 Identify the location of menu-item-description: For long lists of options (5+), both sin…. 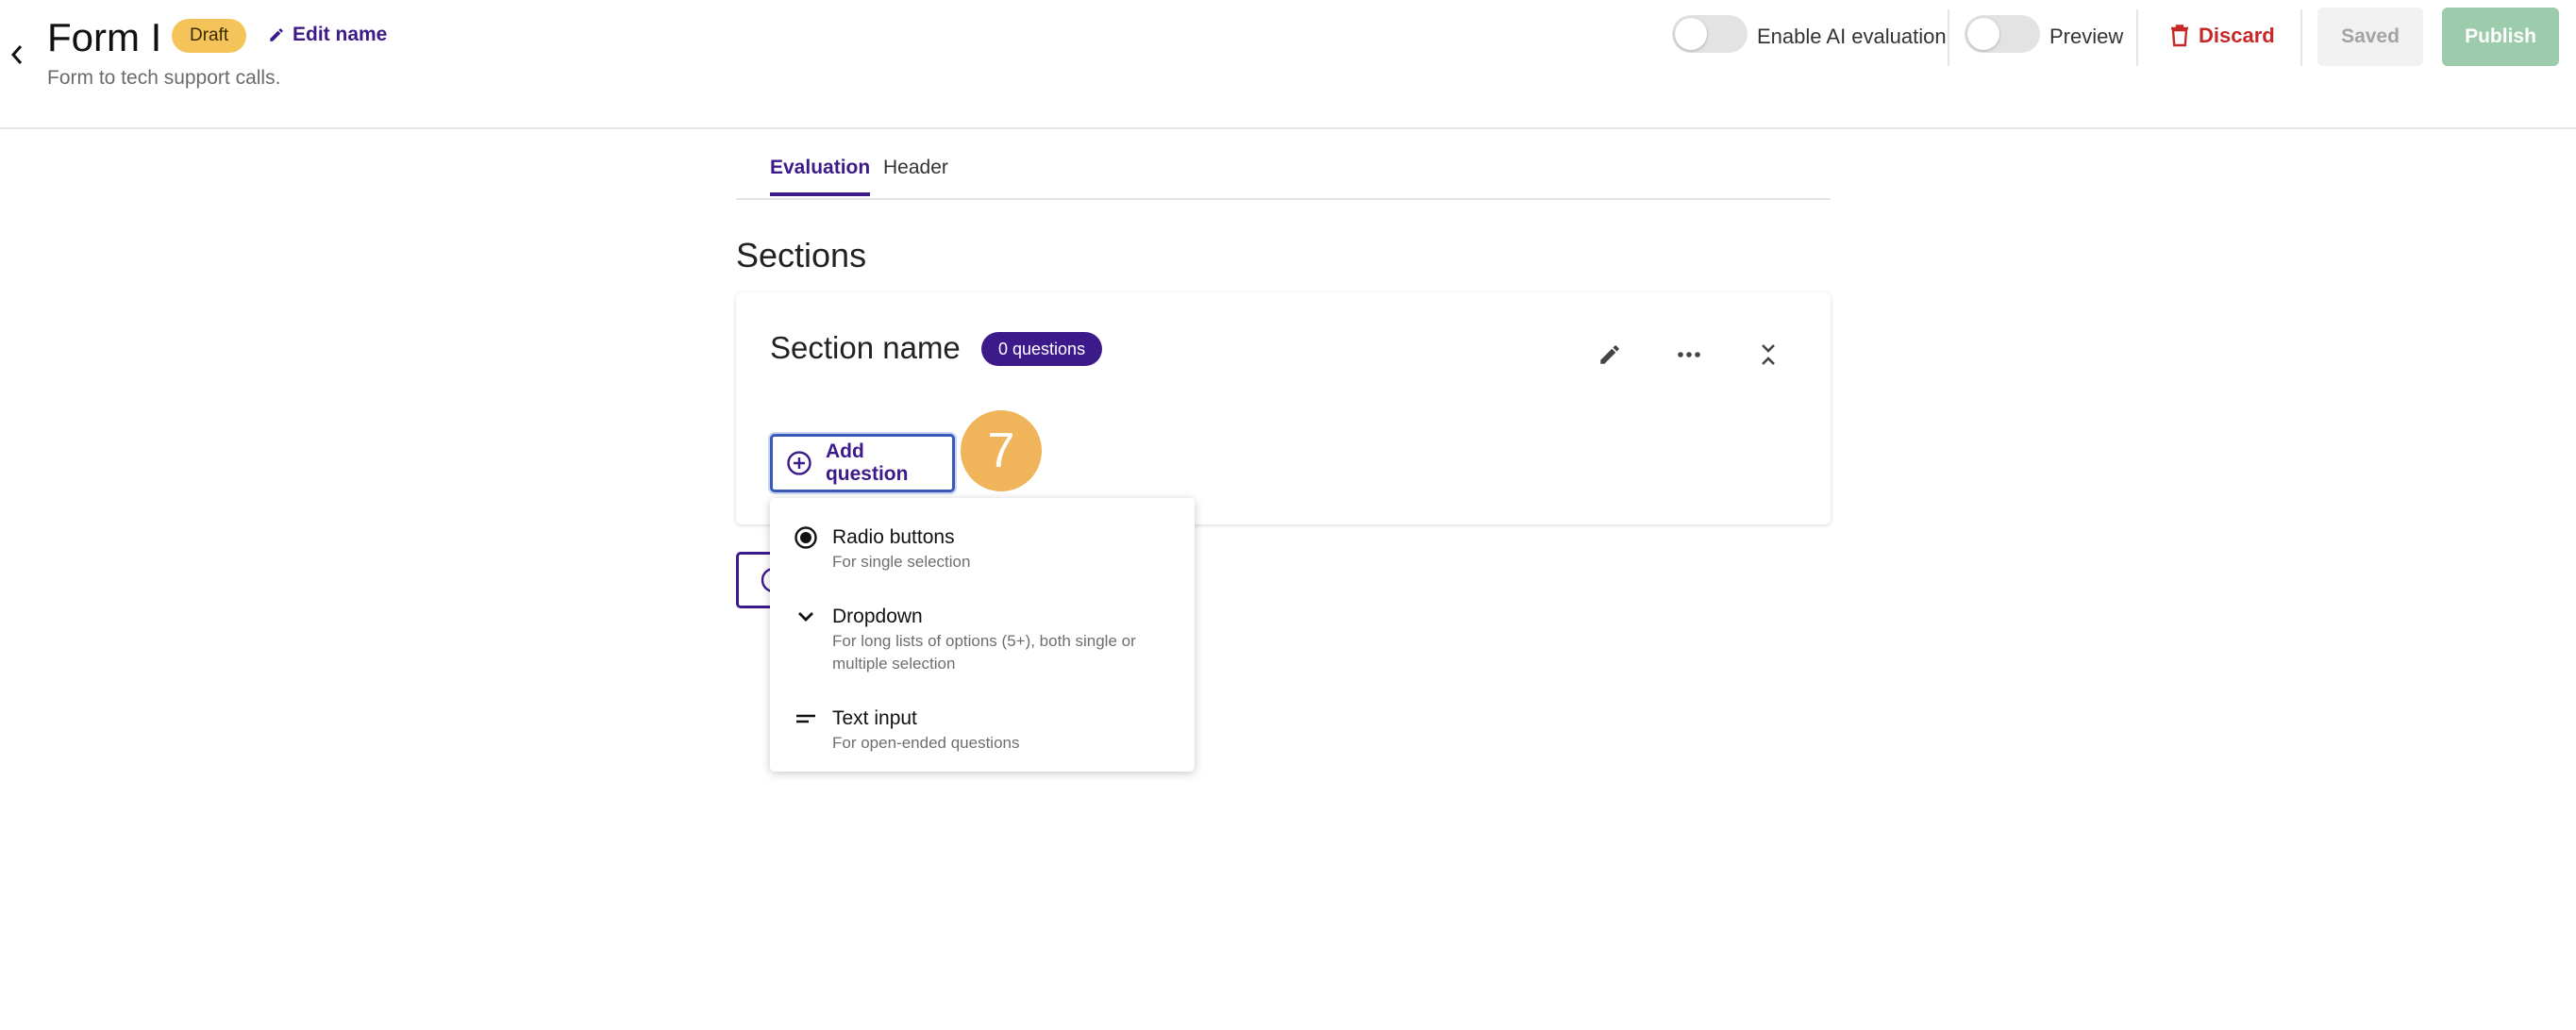
(984, 652).